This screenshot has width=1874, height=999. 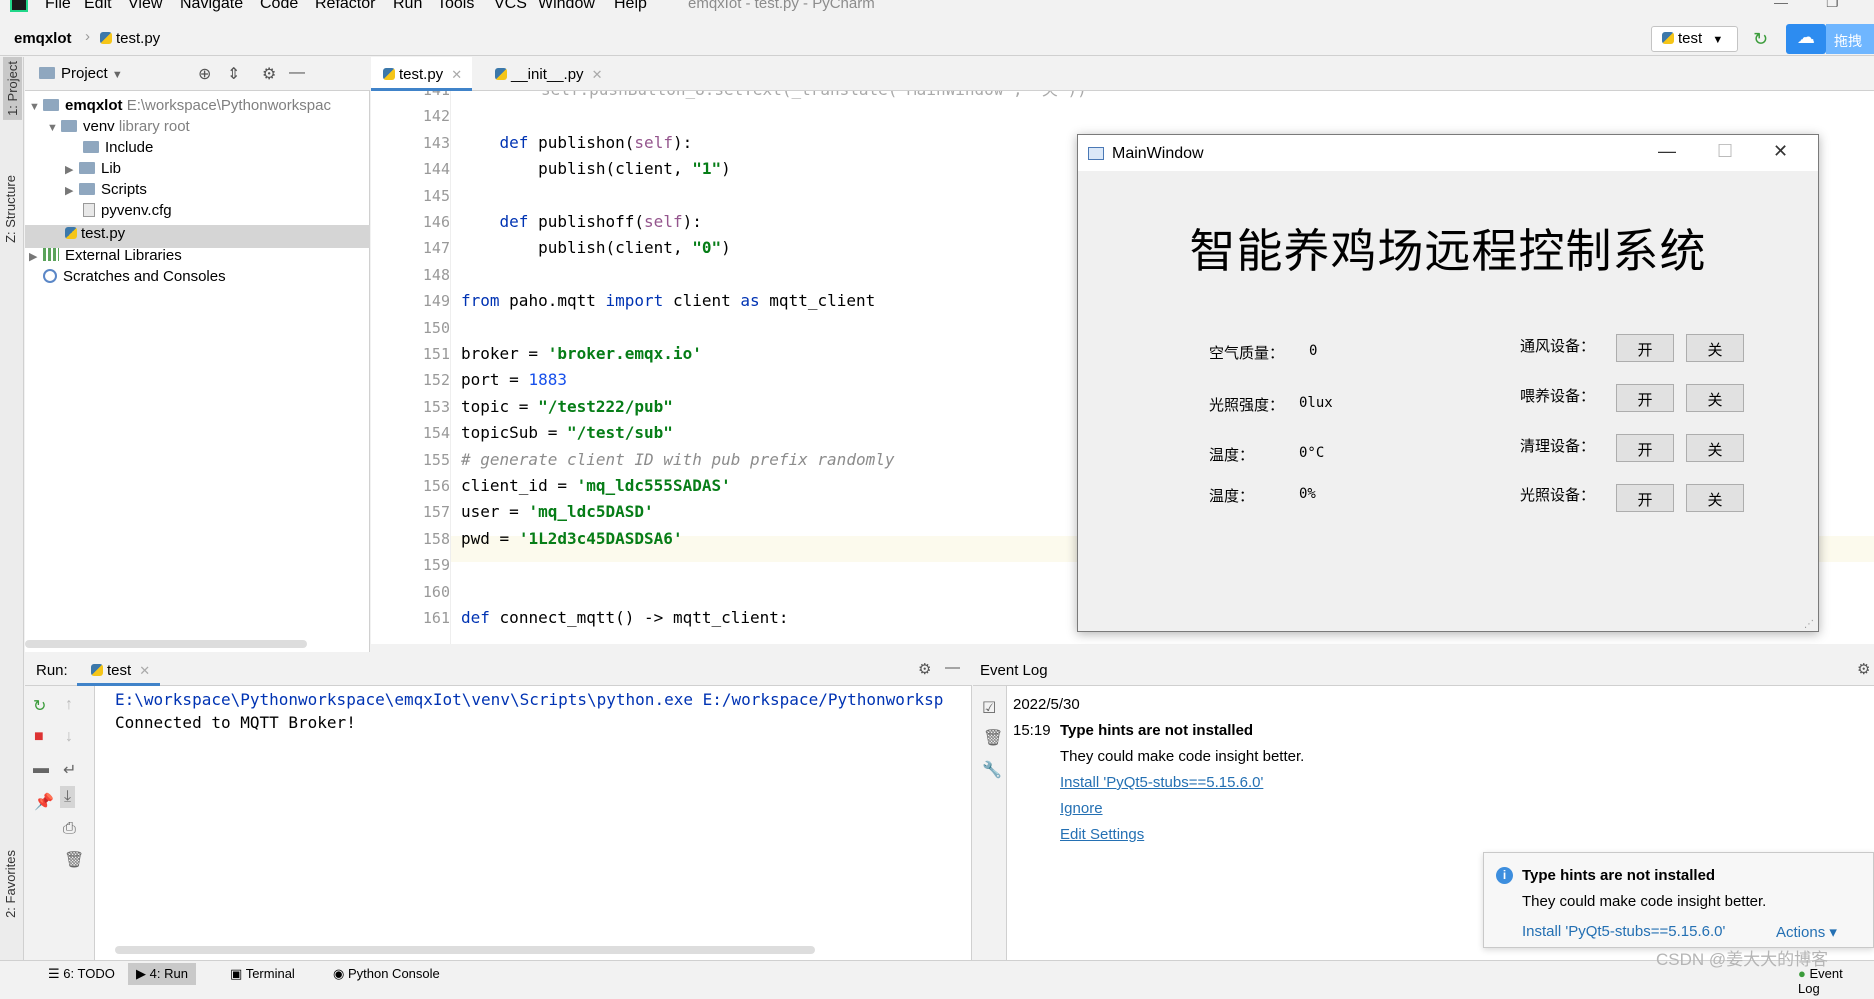 What do you see at coordinates (407, 6) in the screenshot?
I see `menu-run: Run` at bounding box center [407, 6].